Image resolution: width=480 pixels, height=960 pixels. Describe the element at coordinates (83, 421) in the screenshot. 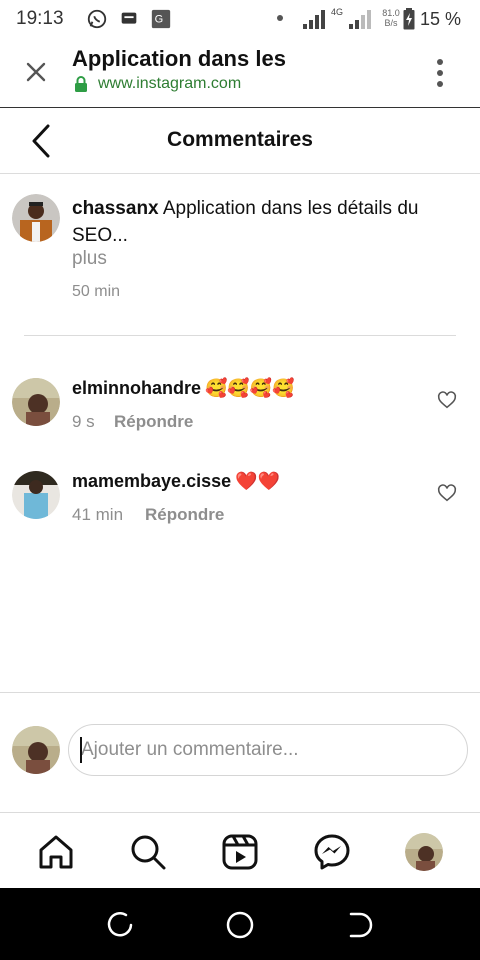

I see `comment-timestamp: 9 s` at that location.